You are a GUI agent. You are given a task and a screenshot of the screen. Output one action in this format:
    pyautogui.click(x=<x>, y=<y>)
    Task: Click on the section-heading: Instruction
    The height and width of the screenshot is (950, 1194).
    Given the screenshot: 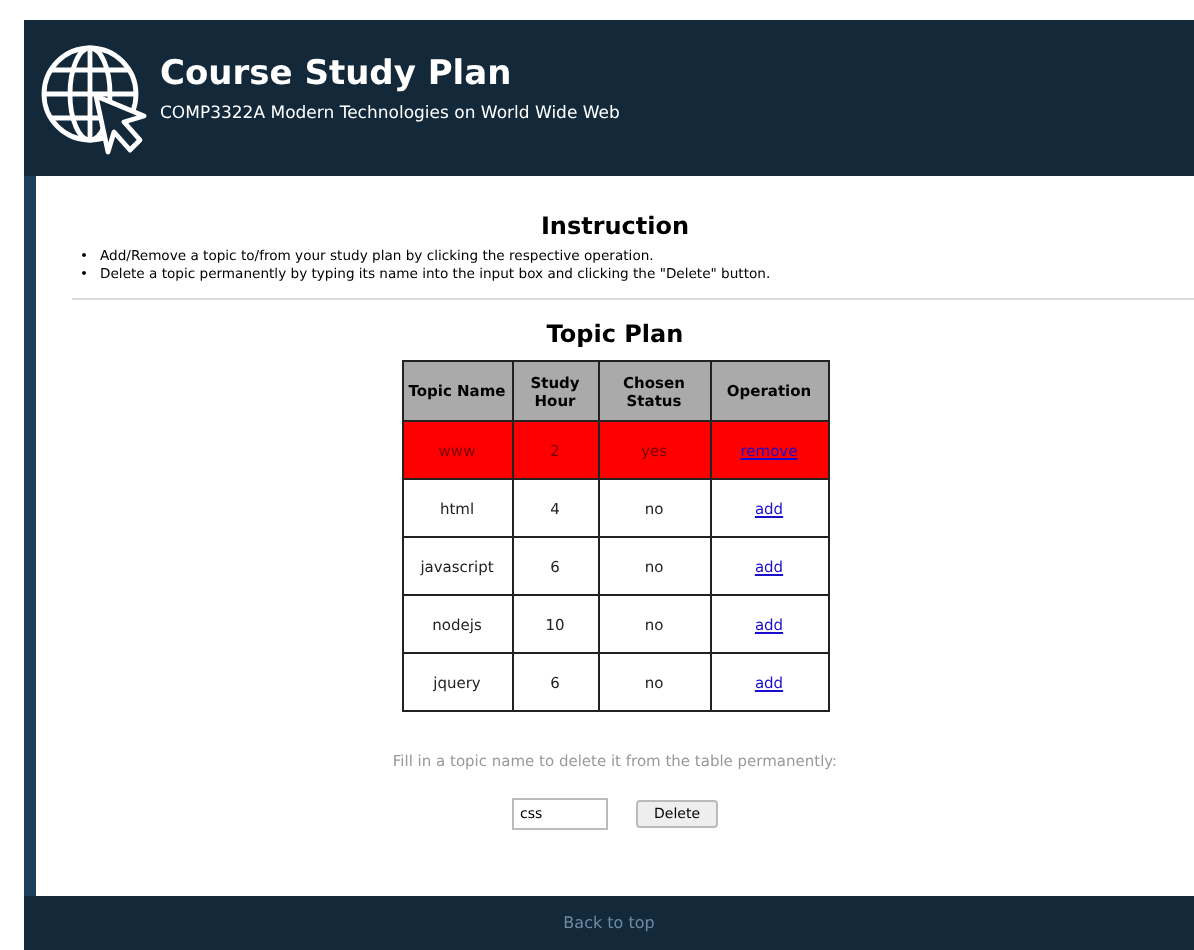 What is the action you would take?
    pyautogui.click(x=615, y=226)
    